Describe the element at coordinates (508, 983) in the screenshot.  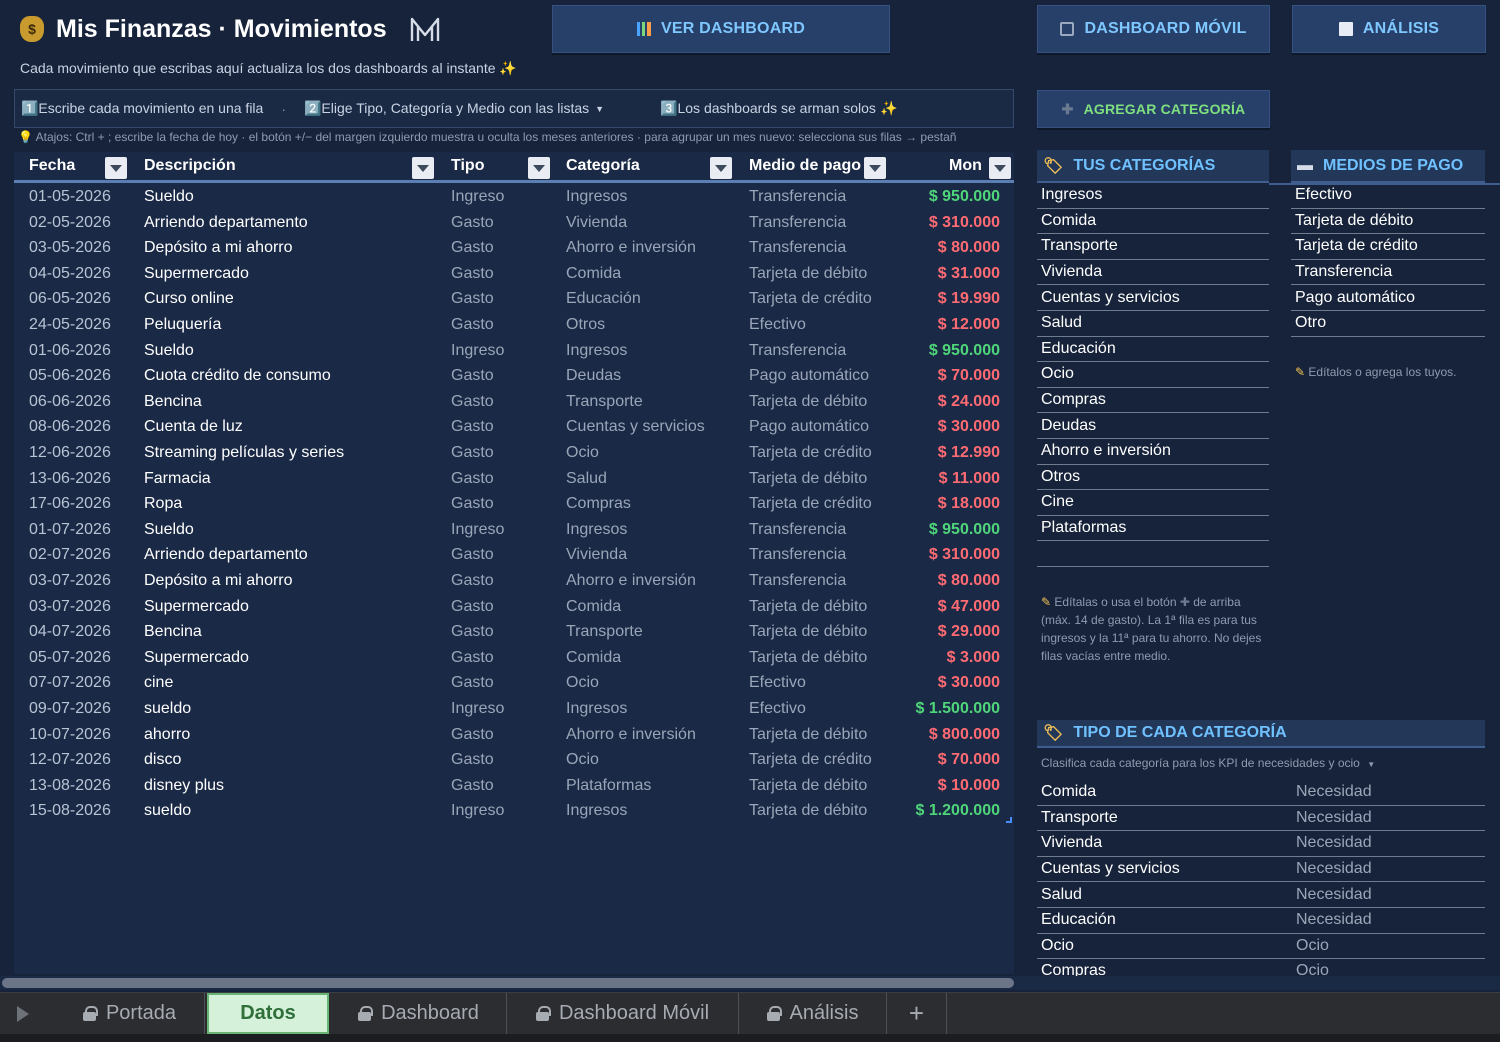
I see `scrollbar-thumb` at that location.